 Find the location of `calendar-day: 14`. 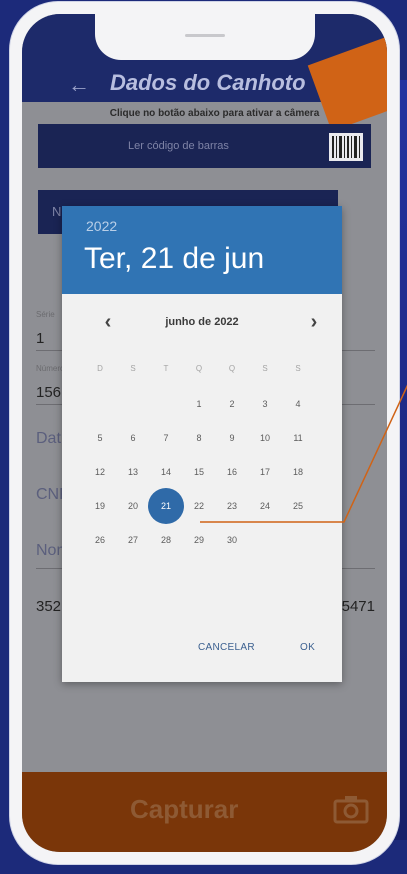

calendar-day: 14 is located at coordinates (166, 472).